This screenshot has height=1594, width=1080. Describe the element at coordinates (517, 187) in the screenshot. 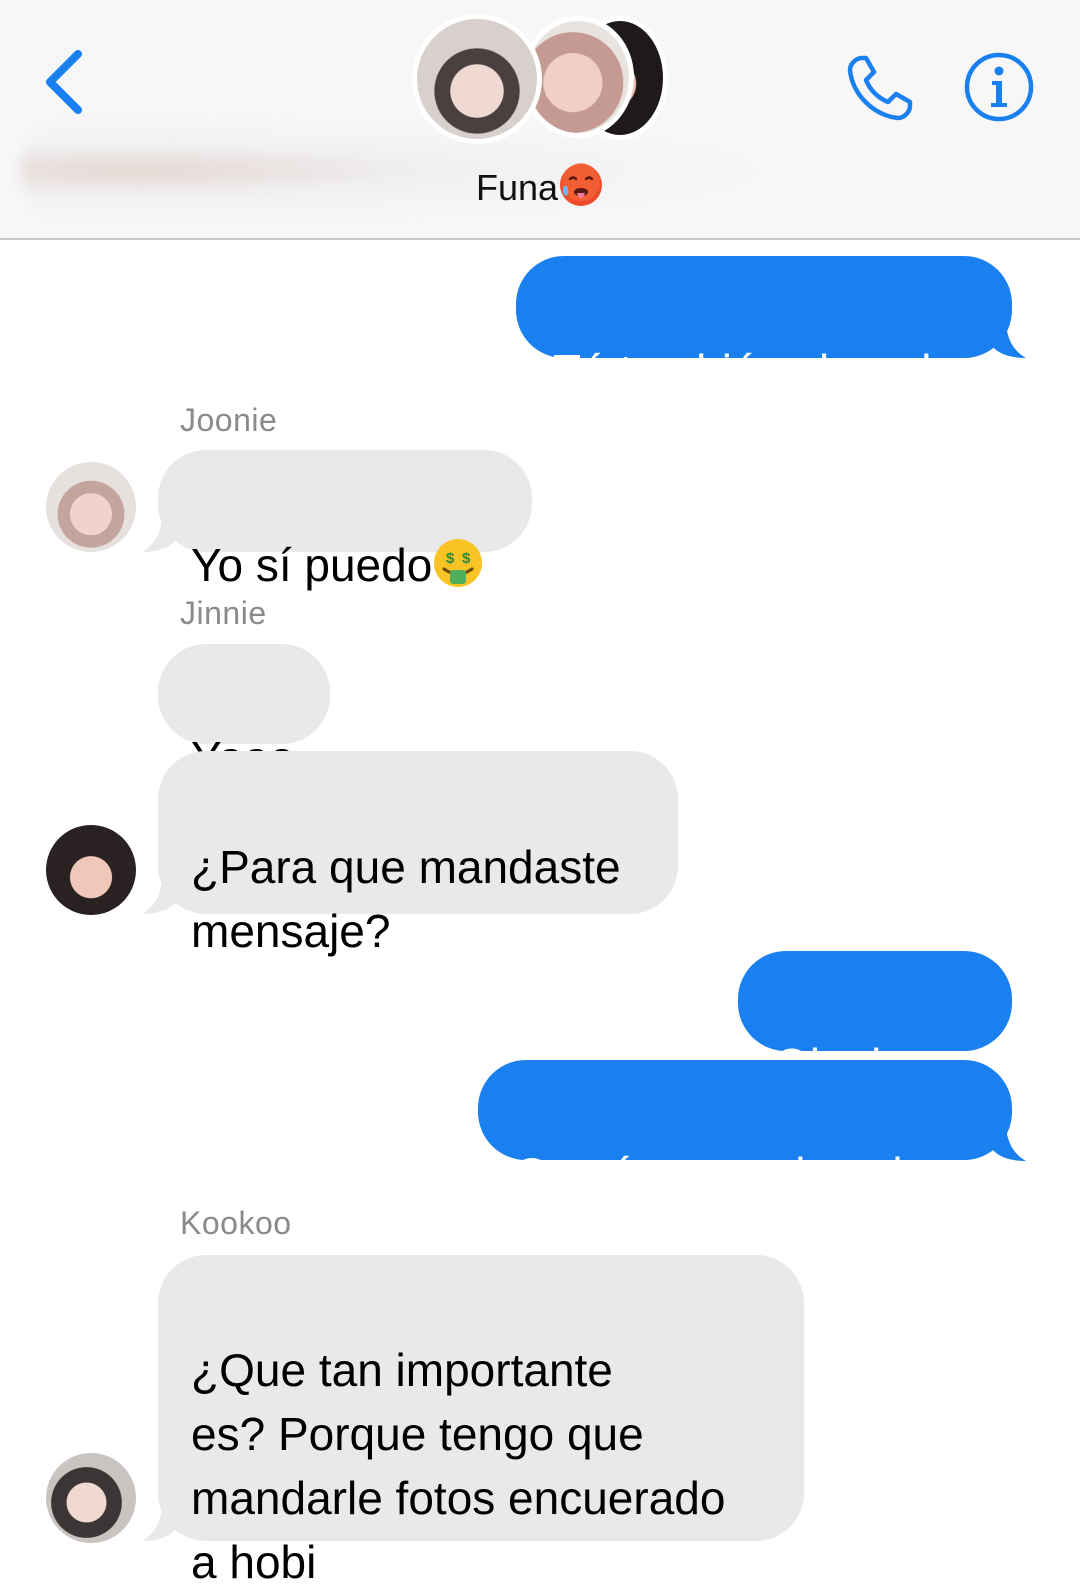

I see `conversation-title-text: Funa` at that location.